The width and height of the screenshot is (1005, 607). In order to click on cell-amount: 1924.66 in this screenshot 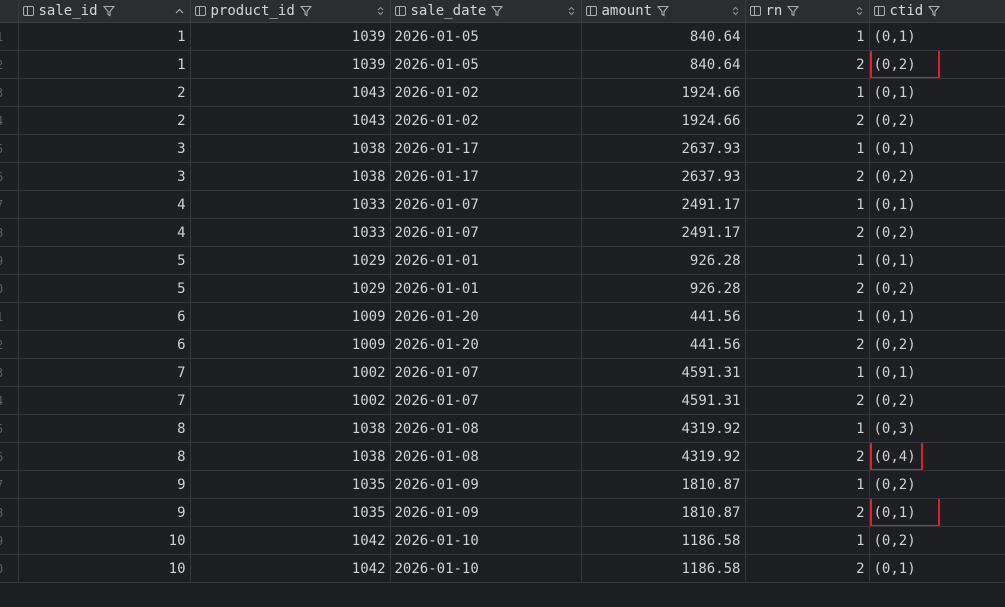, I will do `click(663, 92)`.